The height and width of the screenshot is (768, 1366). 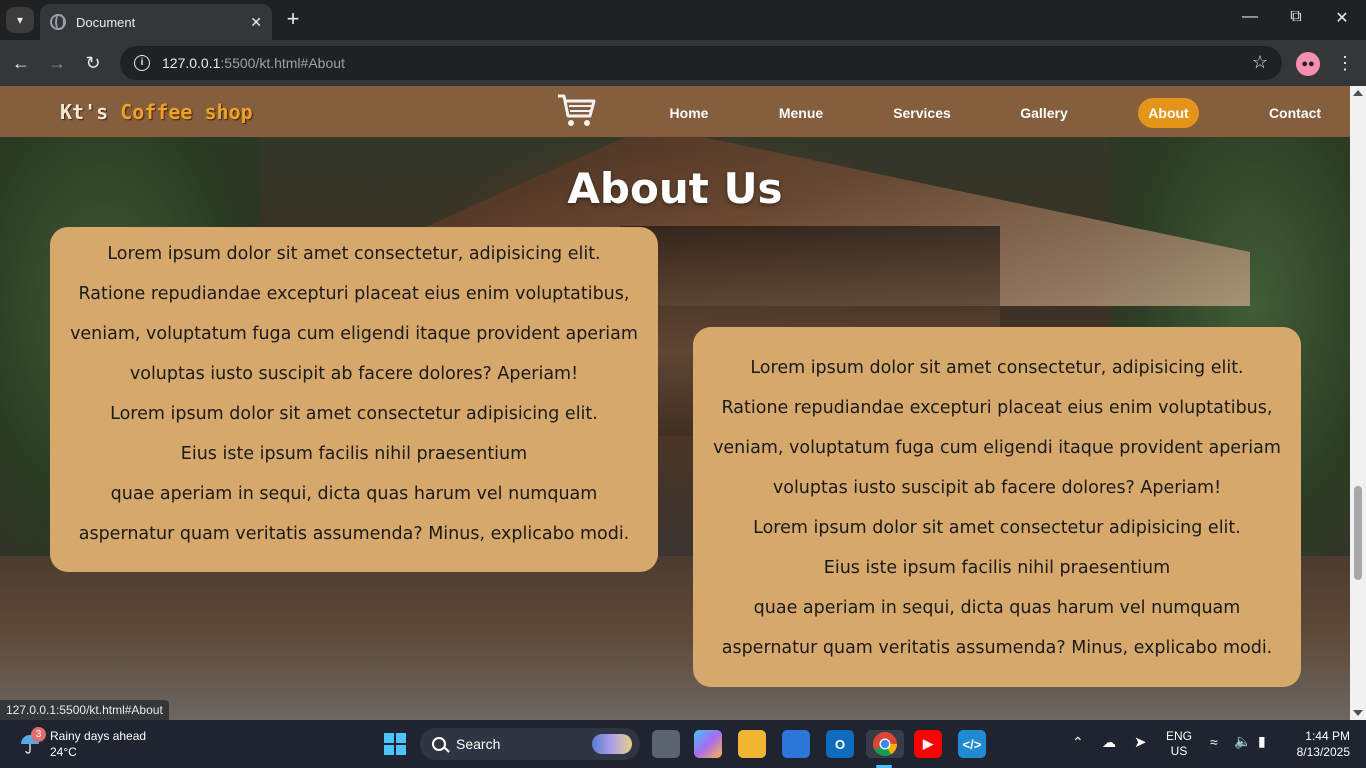 I want to click on vscode-icon: </>, so click(x=972, y=744).